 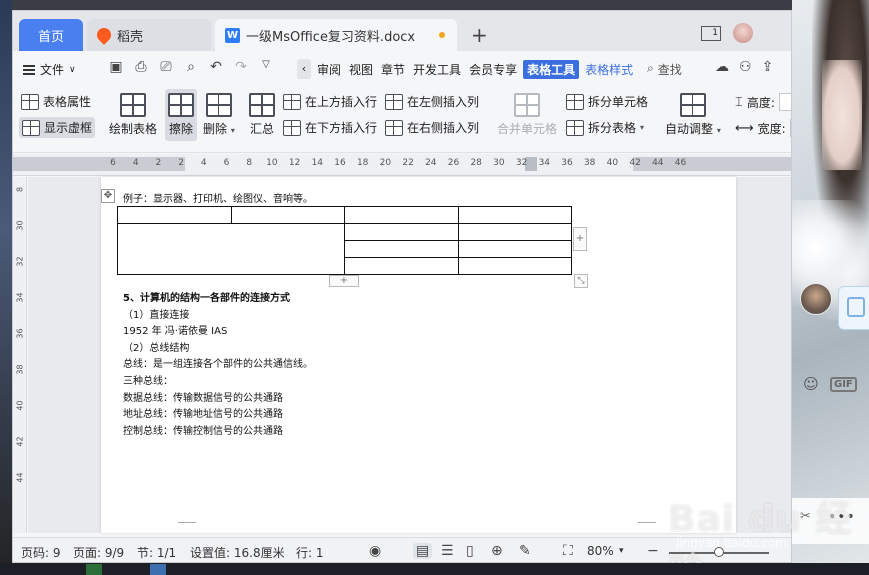 I want to click on window-count-button: 1, so click(x=711, y=33).